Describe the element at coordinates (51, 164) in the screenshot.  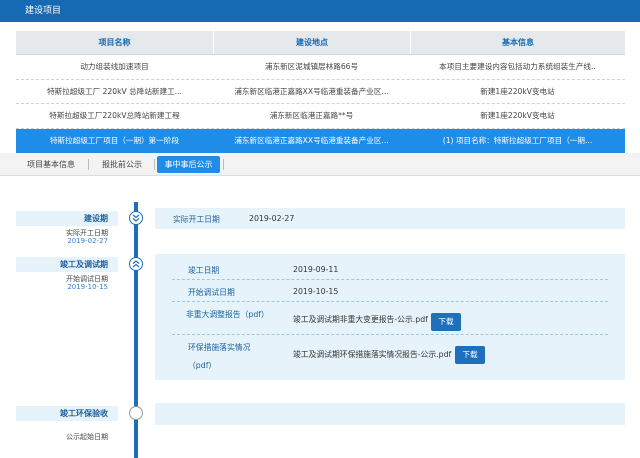
I see `tab-basic-info: 项目基本信息` at that location.